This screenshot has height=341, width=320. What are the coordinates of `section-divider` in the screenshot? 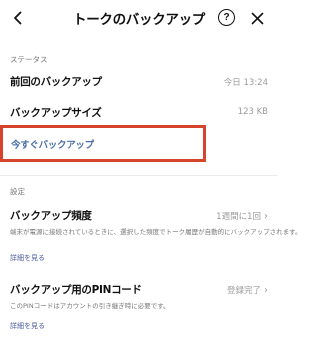 It's located at (139, 175).